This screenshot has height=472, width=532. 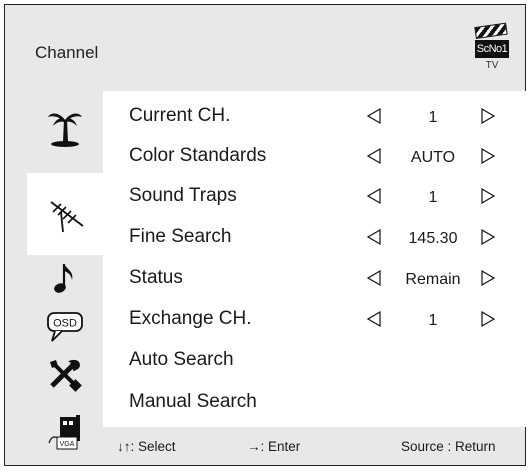 I want to click on page-title: Channel, so click(x=67, y=52).